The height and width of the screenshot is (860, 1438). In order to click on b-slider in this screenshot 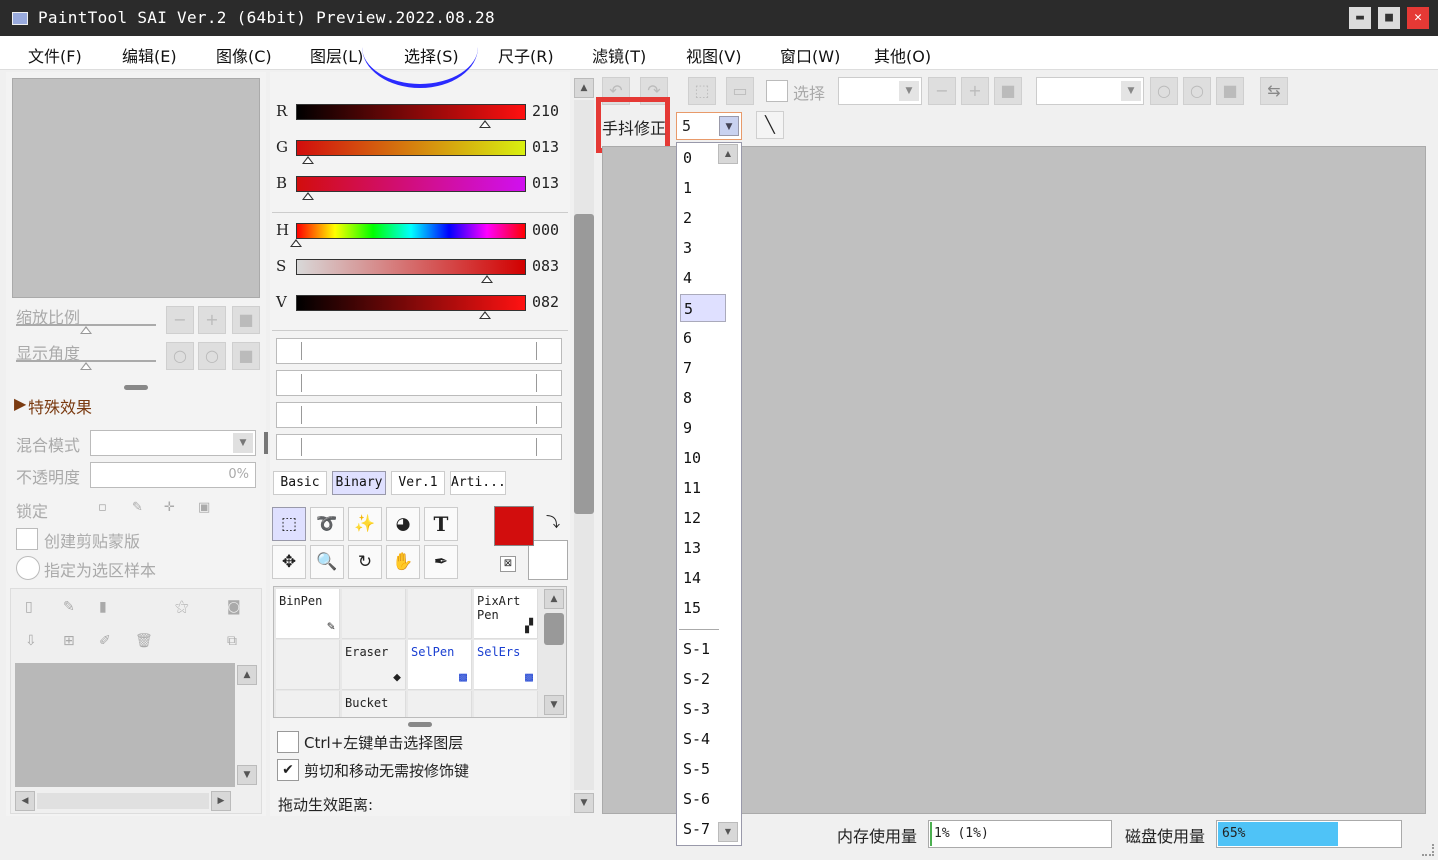, I will do `click(411, 184)`.